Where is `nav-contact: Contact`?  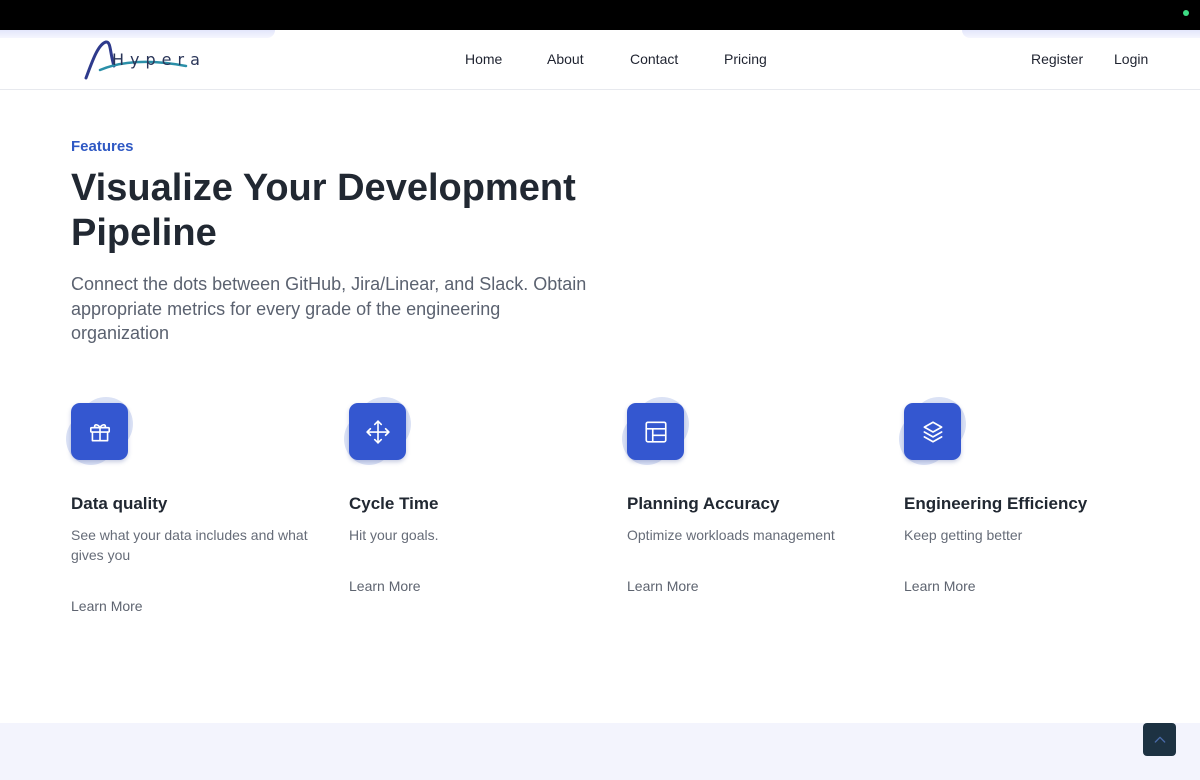
nav-contact: Contact is located at coordinates (654, 59).